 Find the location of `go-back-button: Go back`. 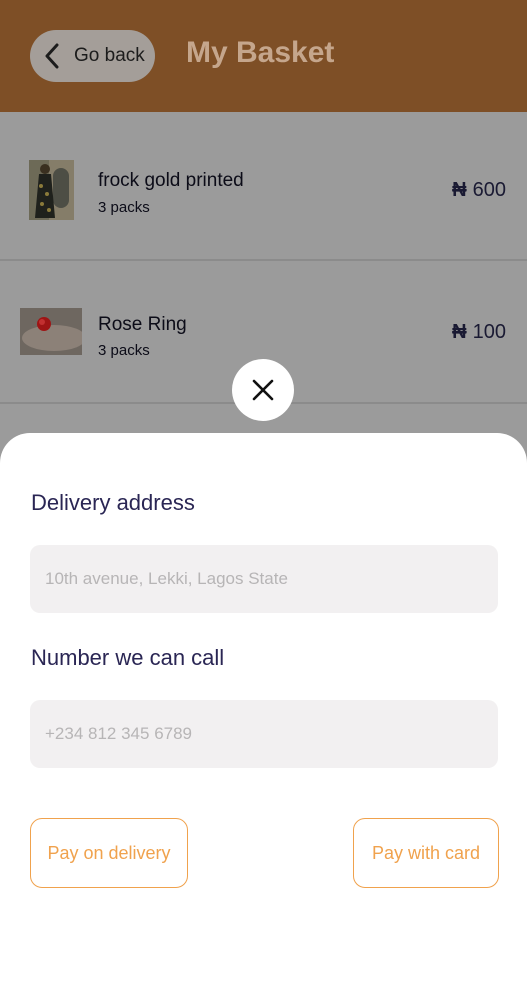

go-back-button: Go back is located at coordinates (92, 56).